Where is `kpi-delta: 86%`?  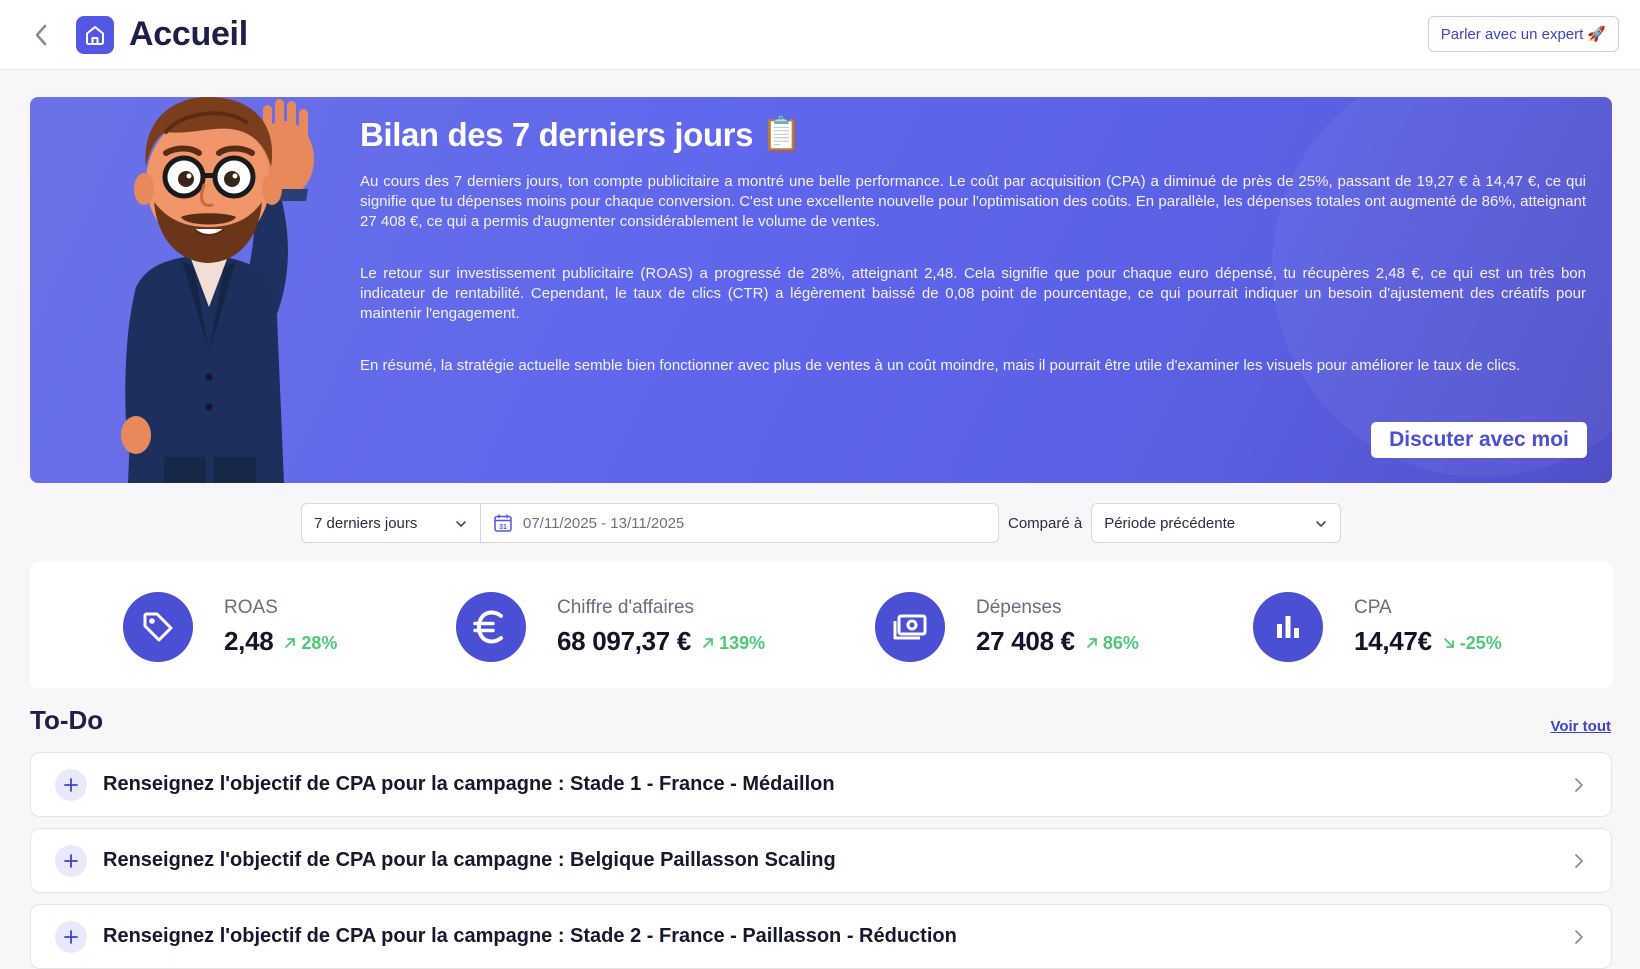
kpi-delta: 86% is located at coordinates (1112, 643).